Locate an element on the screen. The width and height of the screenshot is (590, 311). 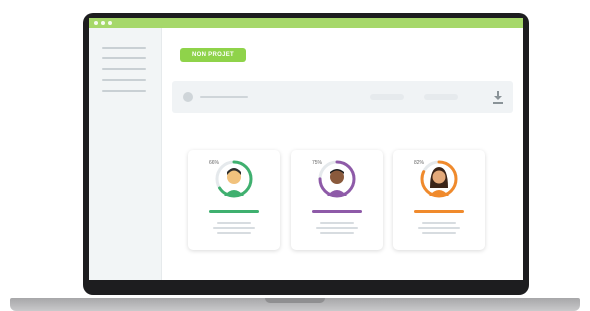
window-maximize-dot is located at coordinates (110, 23).